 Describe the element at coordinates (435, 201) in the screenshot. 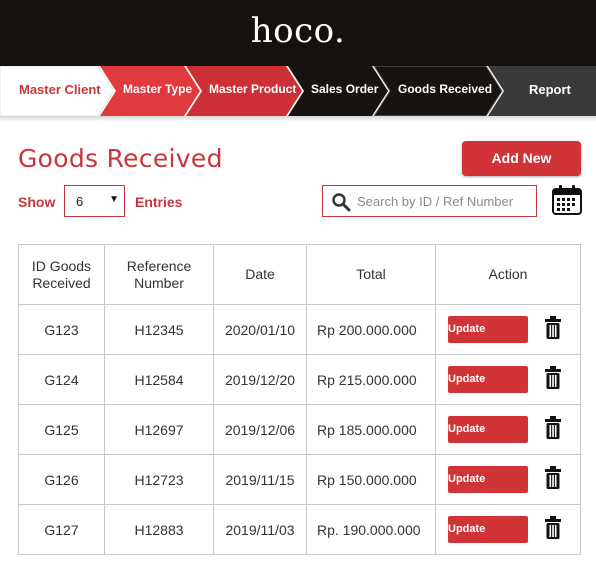

I see `search-placeholder: Search by ID / Ref Number` at that location.